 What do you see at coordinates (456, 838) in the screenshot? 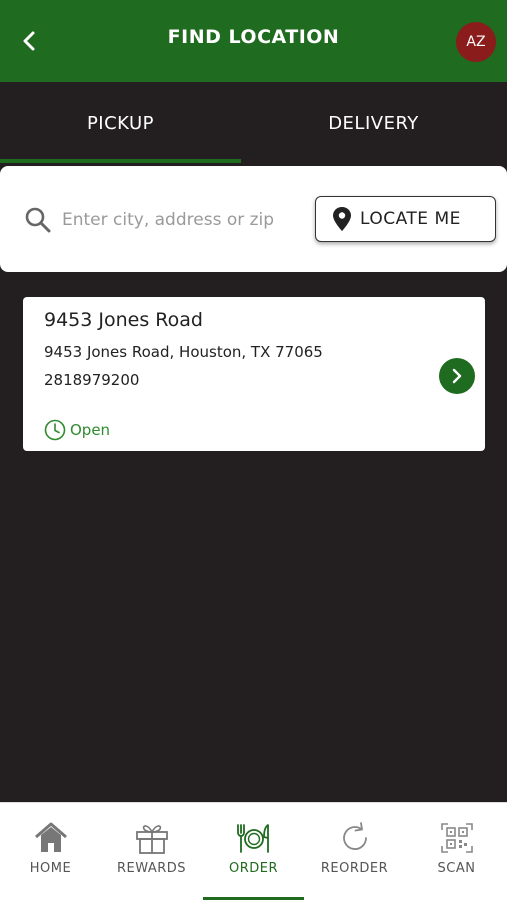
I see `qr-code-icon` at bounding box center [456, 838].